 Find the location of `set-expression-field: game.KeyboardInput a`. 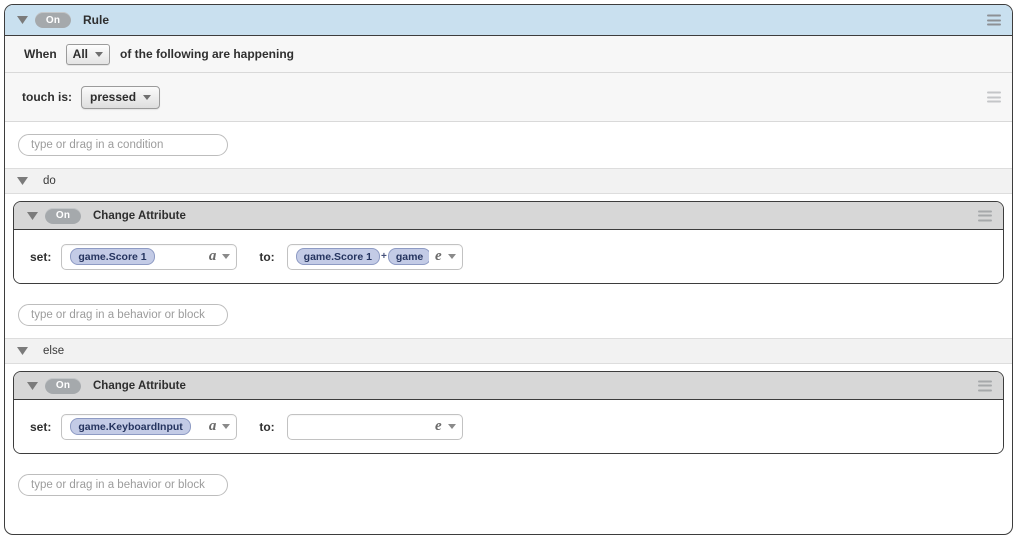

set-expression-field: game.KeyboardInput a is located at coordinates (149, 426).